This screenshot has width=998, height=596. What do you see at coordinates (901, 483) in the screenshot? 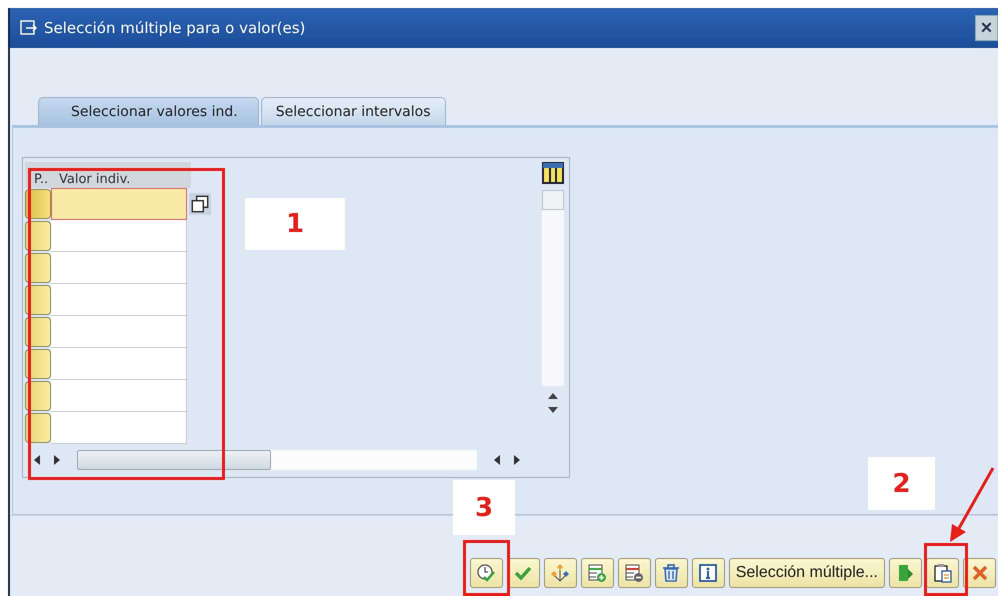
I see `step-number: 2` at bounding box center [901, 483].